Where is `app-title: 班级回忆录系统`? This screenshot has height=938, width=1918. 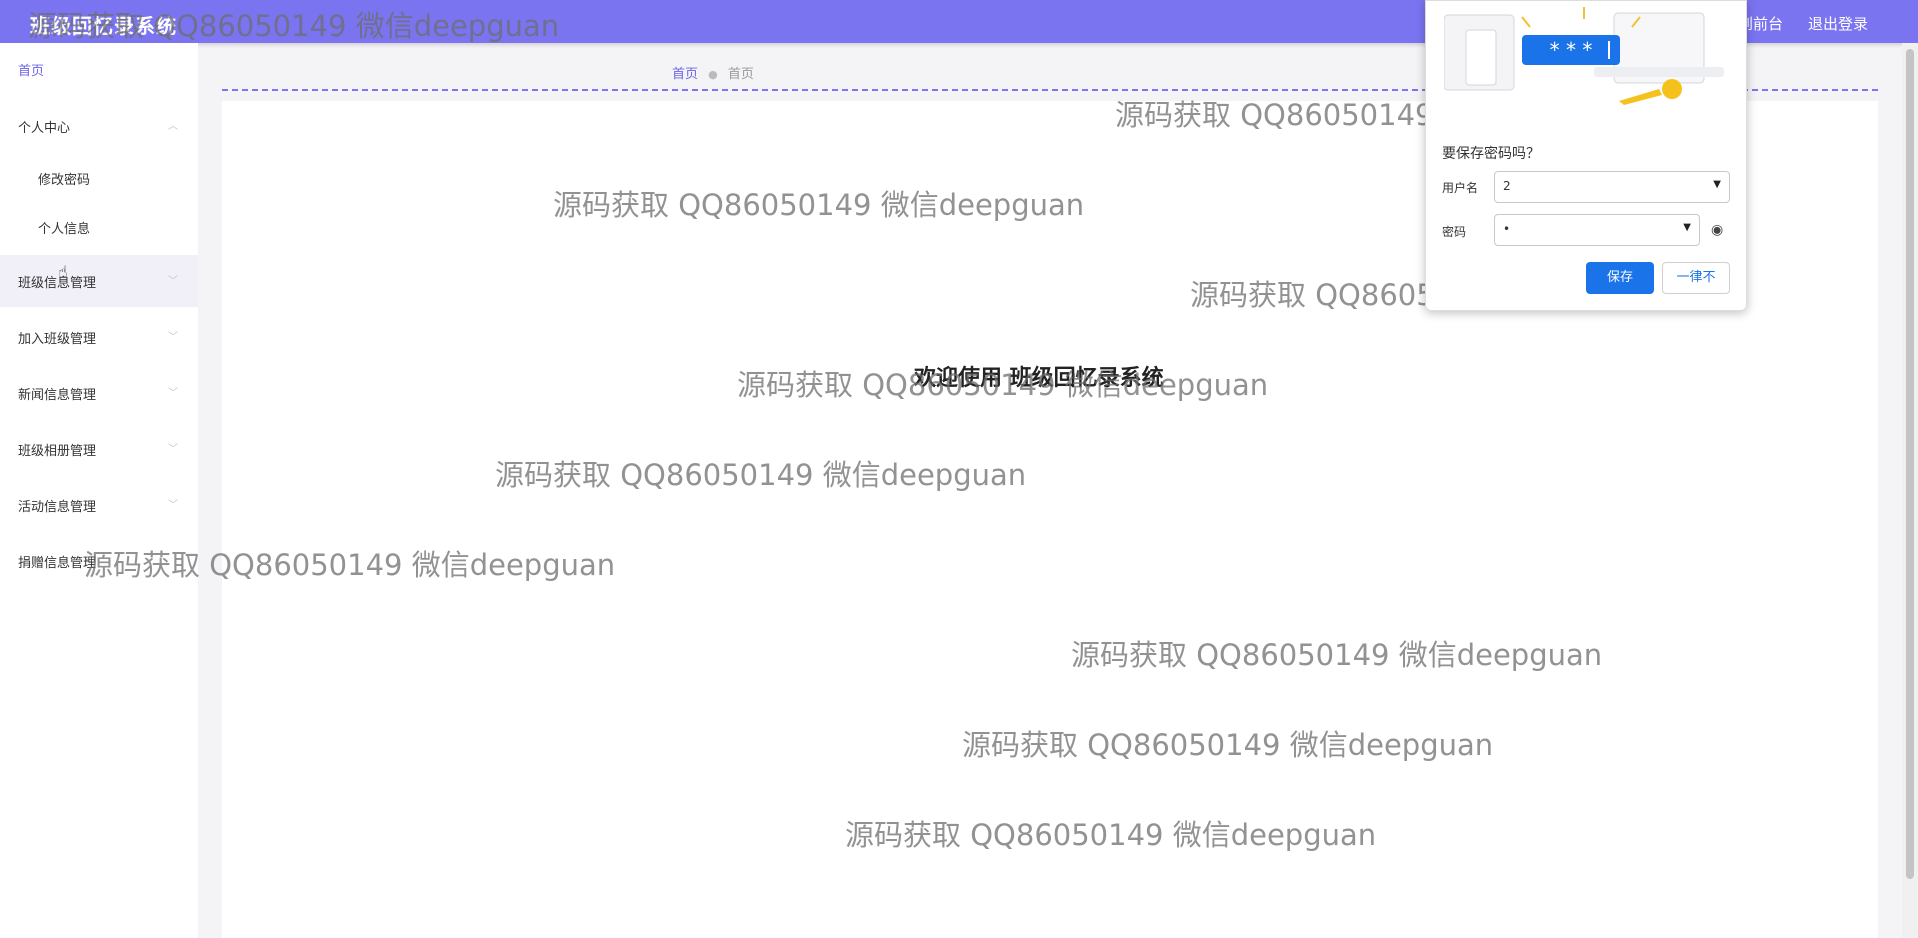 app-title: 班级回忆录系统 is located at coordinates (103, 26).